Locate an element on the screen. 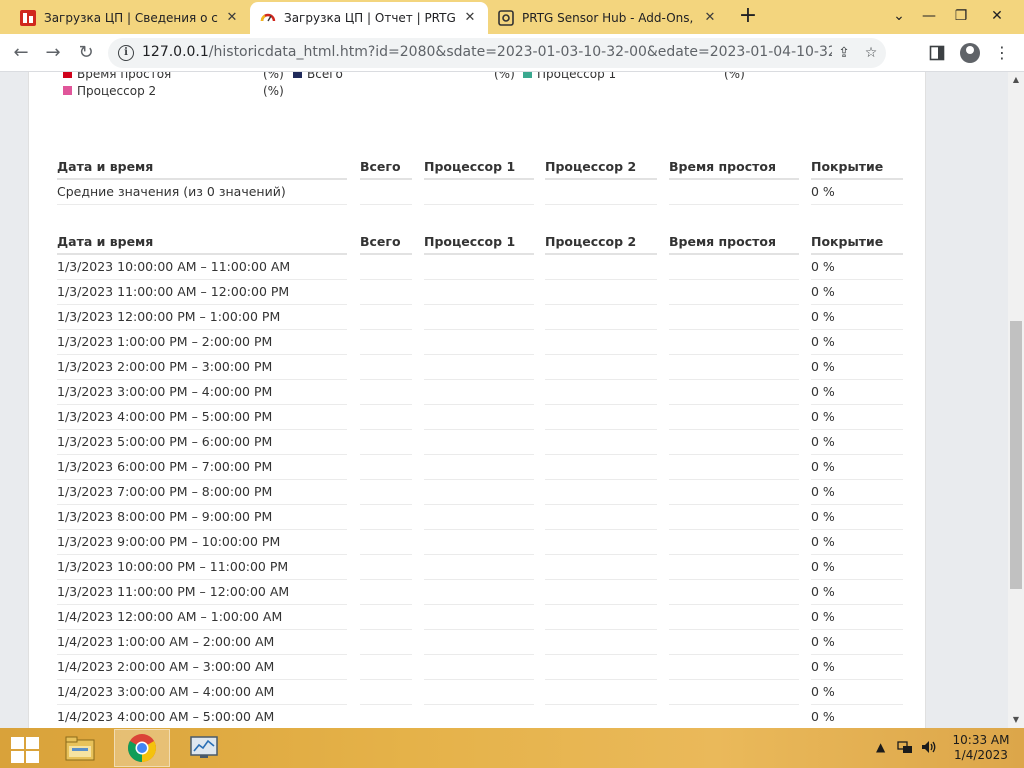 This screenshot has height=768, width=1024. tab-sensor-hub: PRTG Sensor Hub - Add-Ons, Plu ✕ is located at coordinates (608, 18).